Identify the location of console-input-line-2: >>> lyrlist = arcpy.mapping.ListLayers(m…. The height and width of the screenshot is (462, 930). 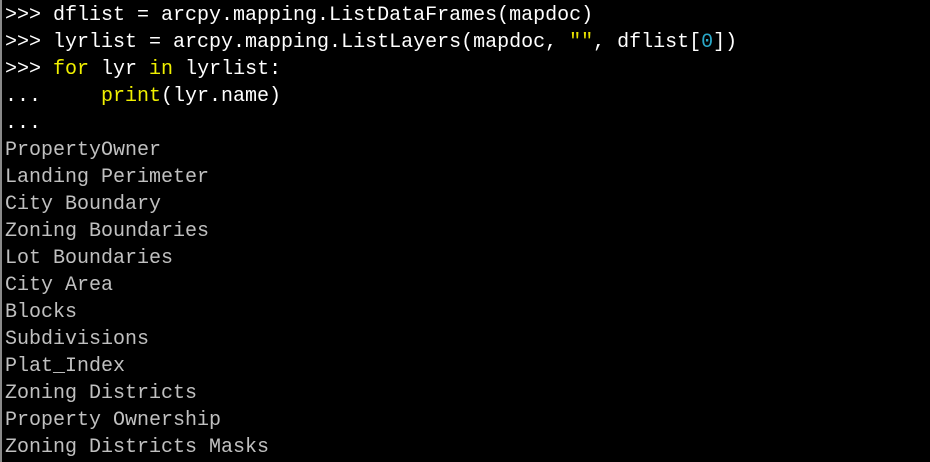
(467, 42).